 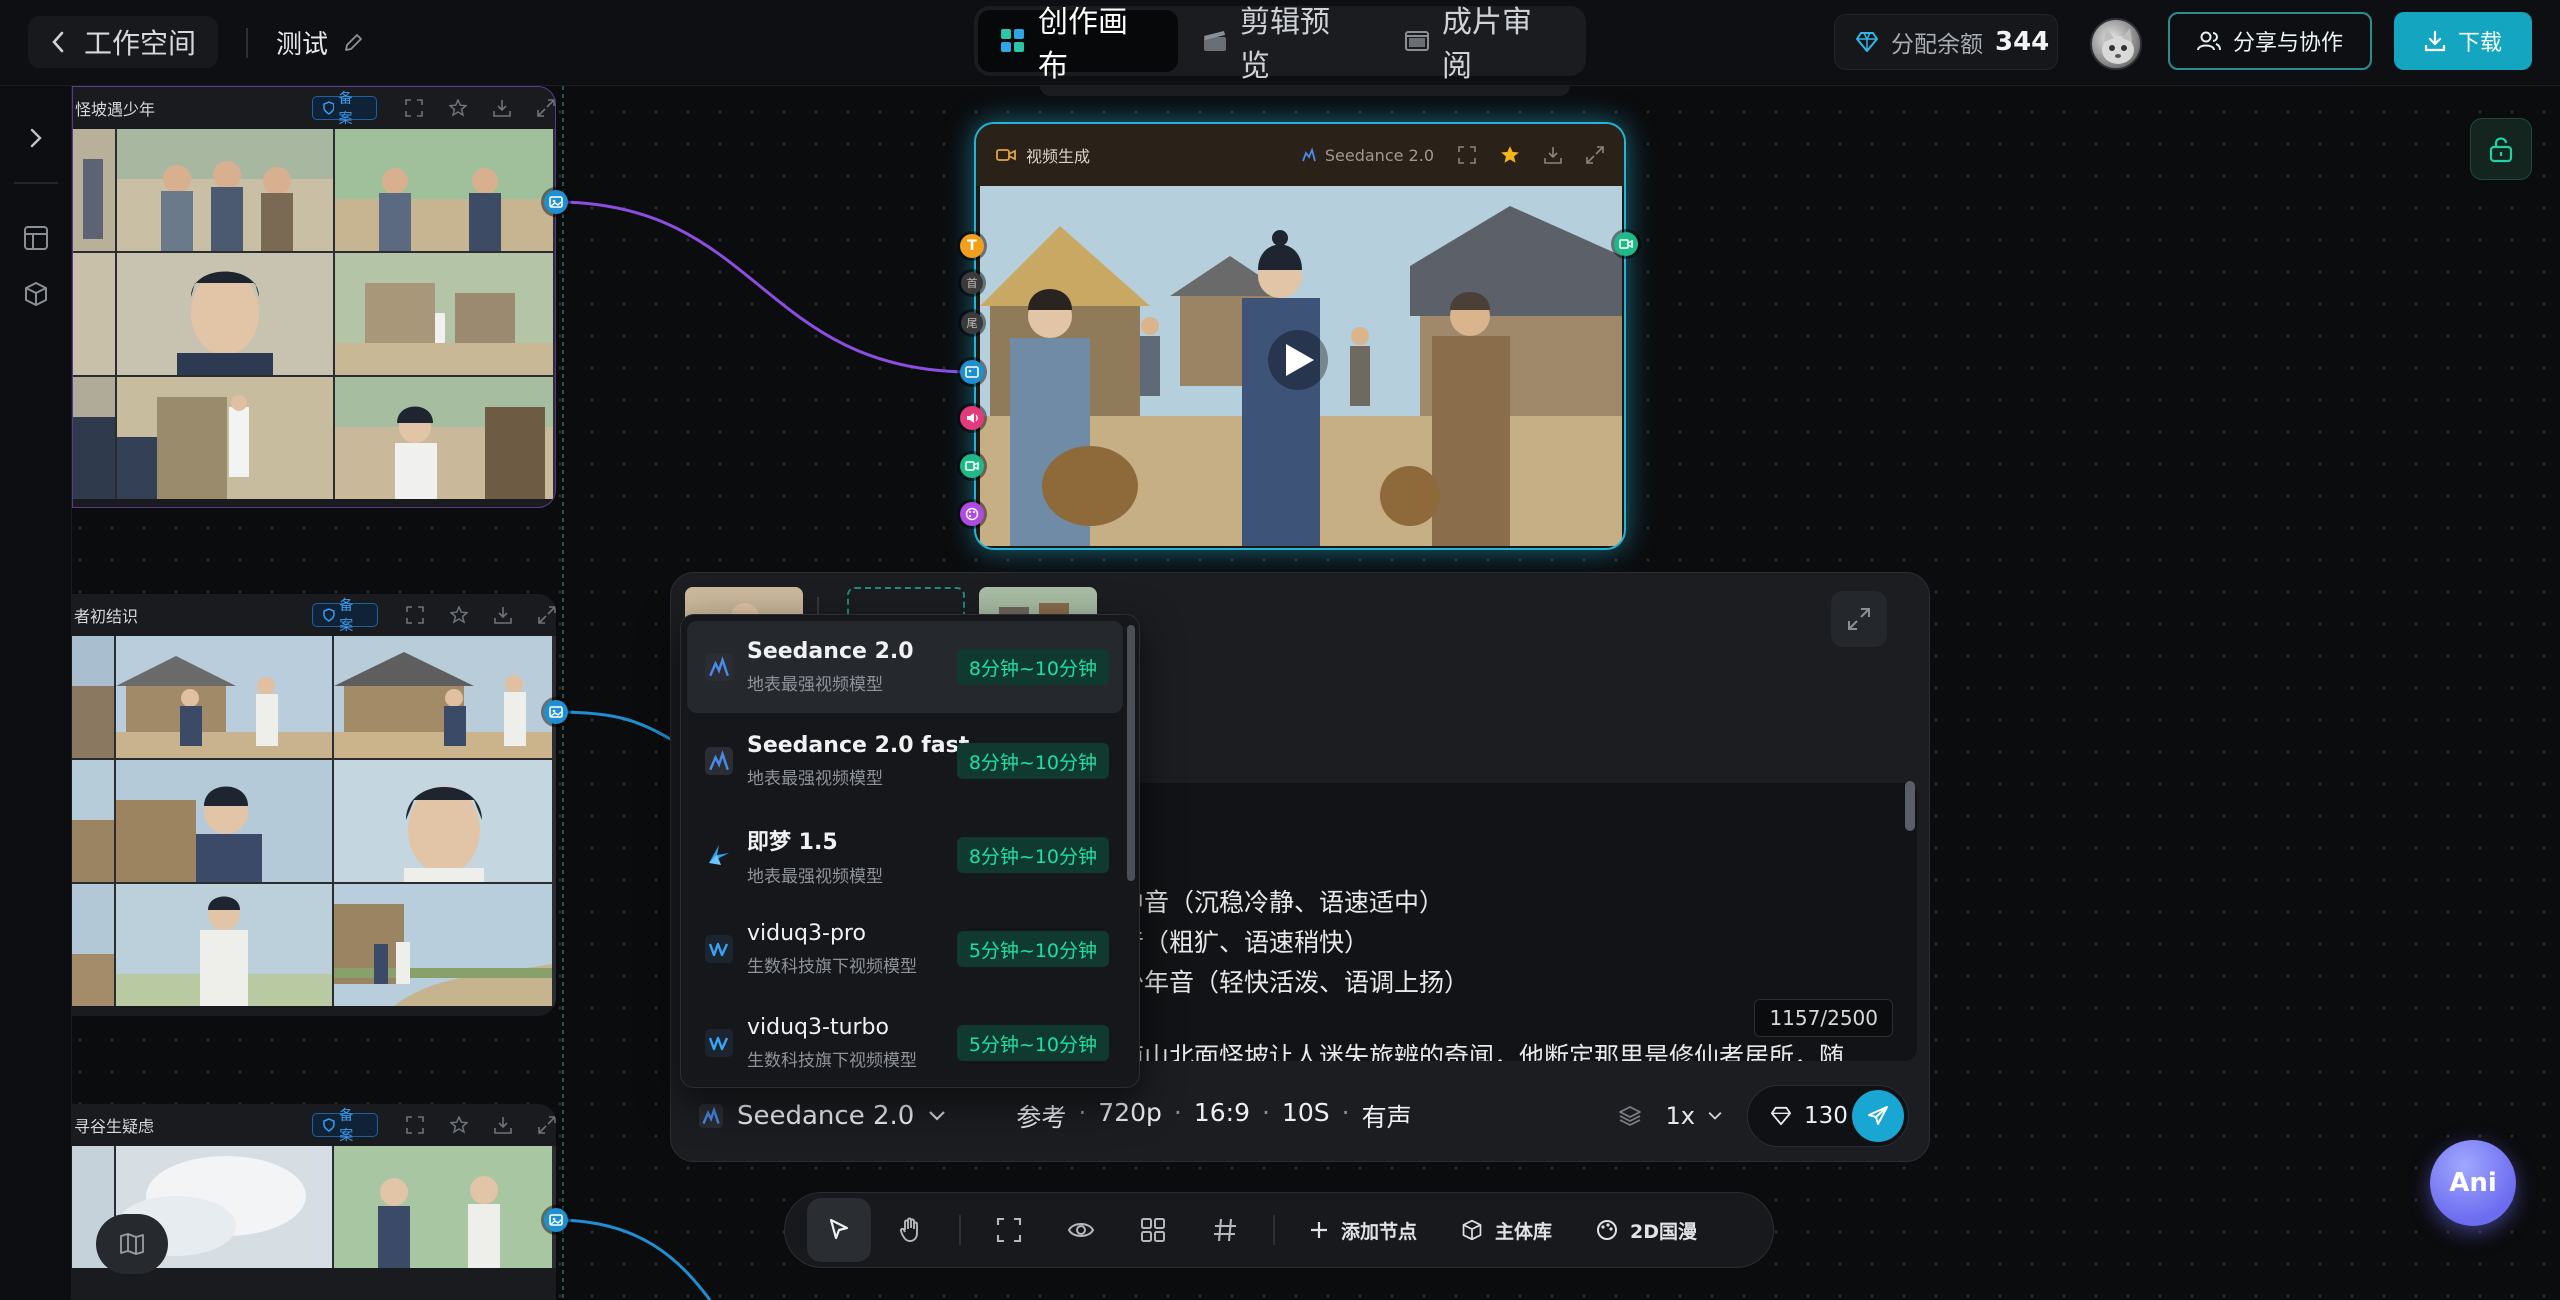 What do you see at coordinates (972, 514) in the screenshot?
I see `style-input-port` at bounding box center [972, 514].